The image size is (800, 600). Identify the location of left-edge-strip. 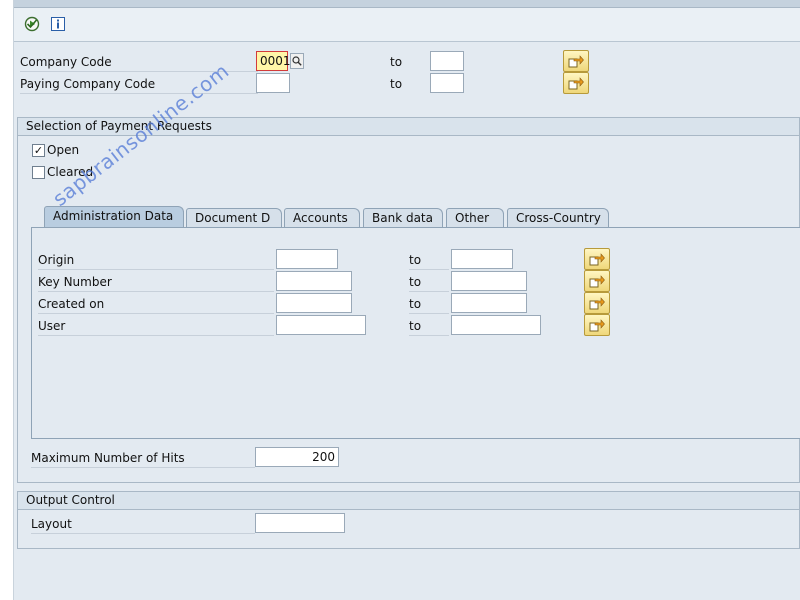
(7, 300).